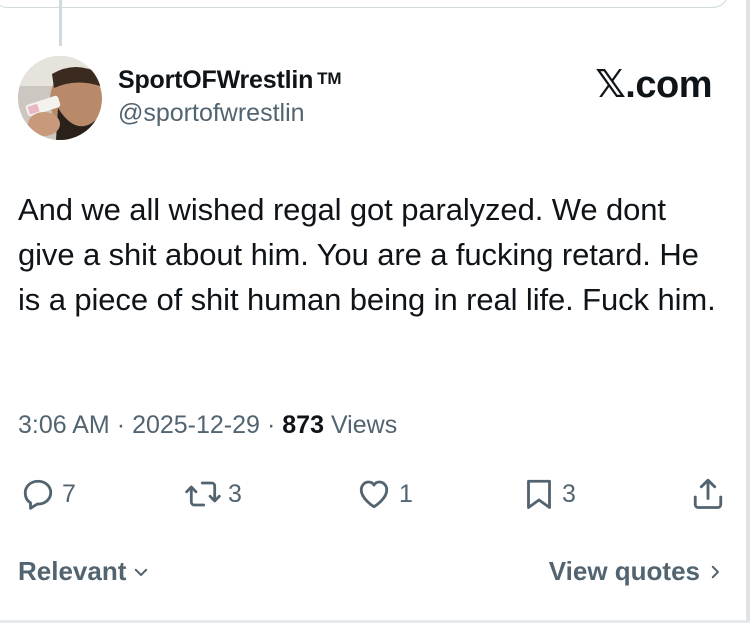  What do you see at coordinates (196, 425) in the screenshot?
I see `tweet-date: 2025-12-29` at bounding box center [196, 425].